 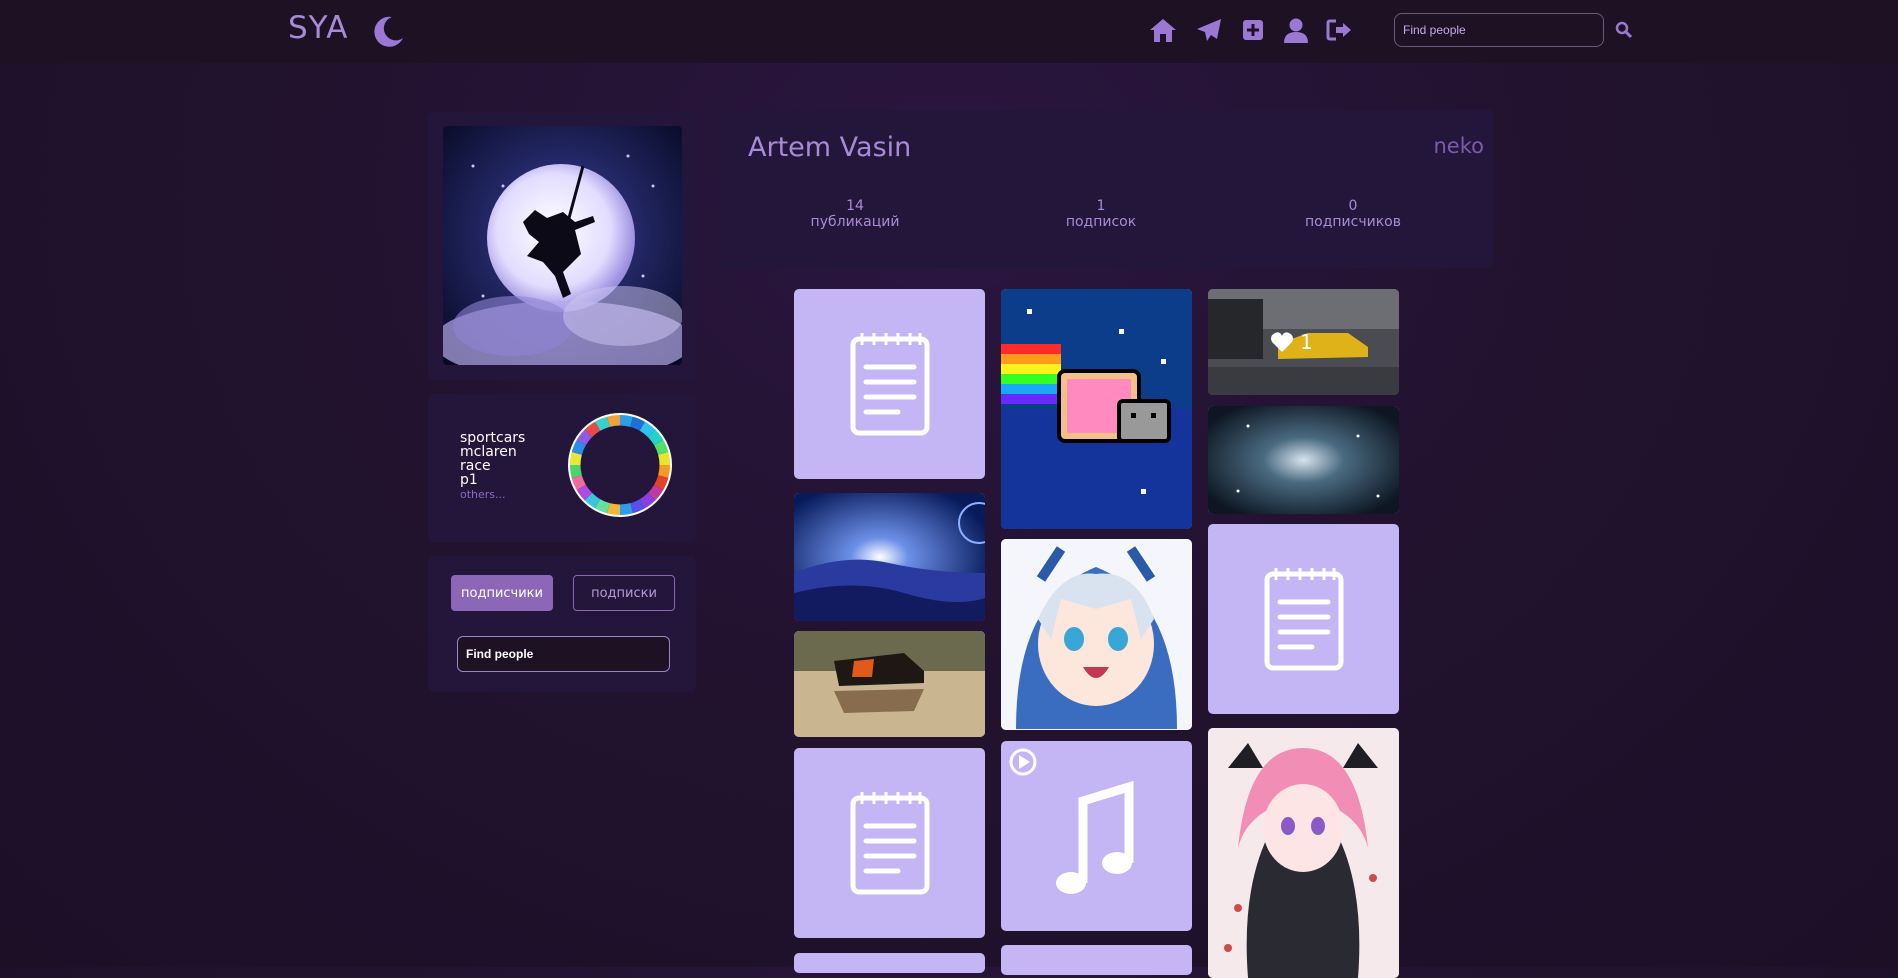 I want to click on send-icon, so click(x=1209, y=30).